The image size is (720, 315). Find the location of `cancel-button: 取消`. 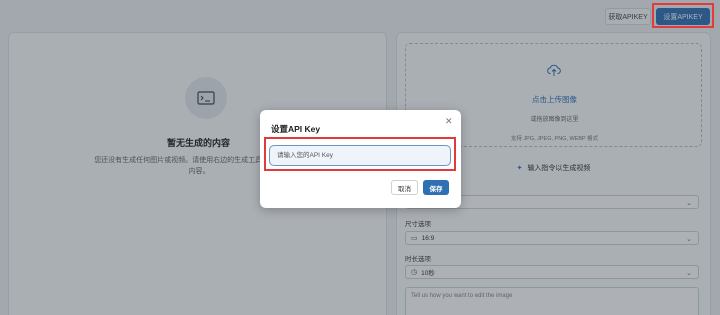

cancel-button: 取消 is located at coordinates (404, 187).